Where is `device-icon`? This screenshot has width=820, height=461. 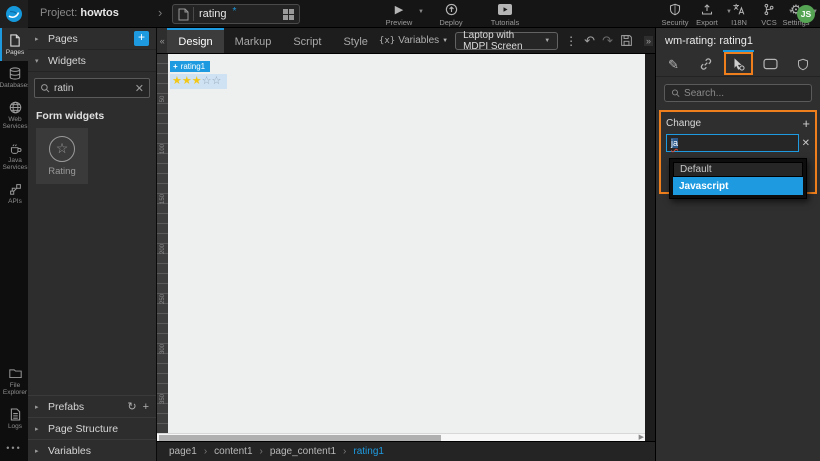
device-icon is located at coordinates (770, 64).